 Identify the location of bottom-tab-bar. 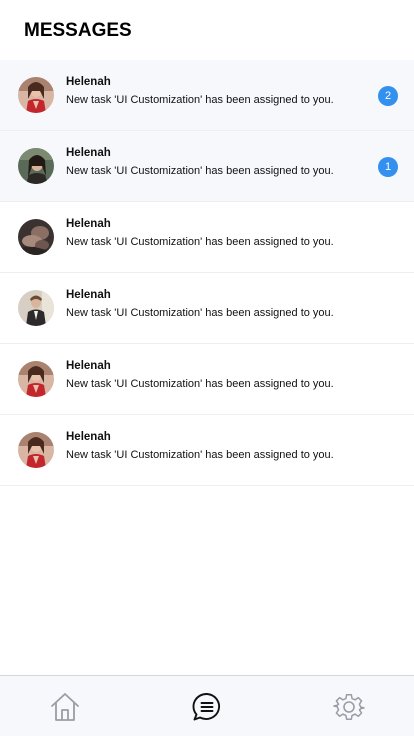
(207, 705).